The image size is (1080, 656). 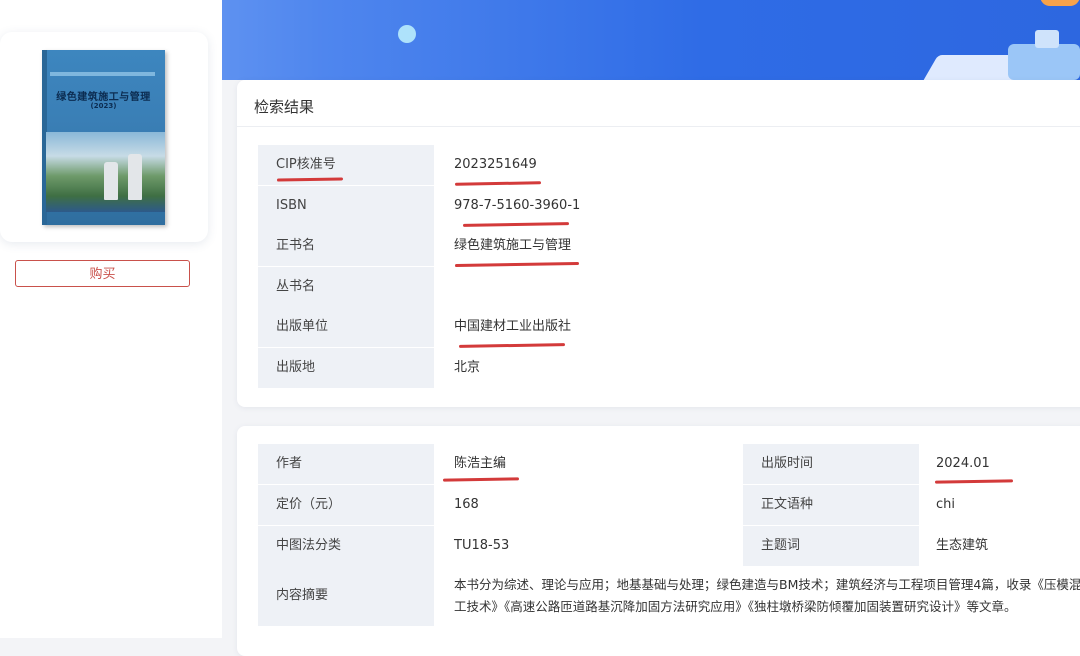 What do you see at coordinates (831, 505) in the screenshot?
I see `field-label: 正文语种` at bounding box center [831, 505].